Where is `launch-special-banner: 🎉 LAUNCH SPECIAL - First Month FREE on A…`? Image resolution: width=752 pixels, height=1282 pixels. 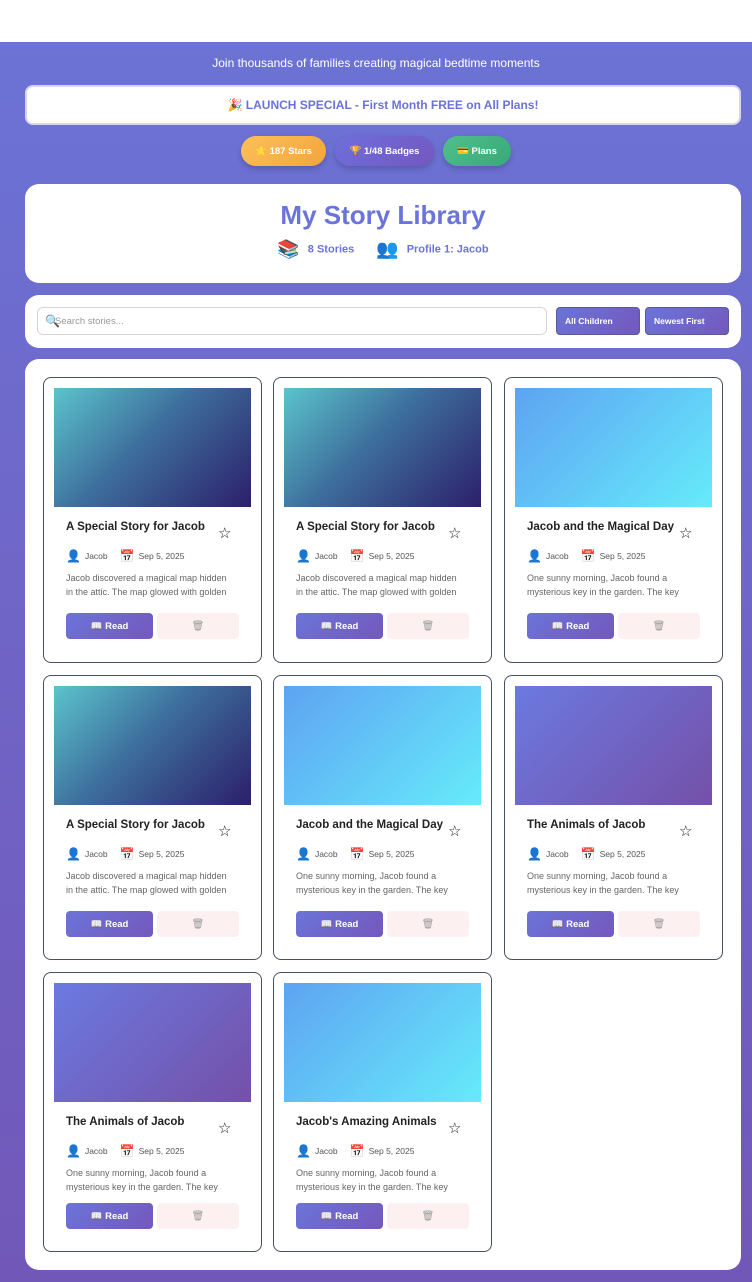
launch-special-banner: 🎉 LAUNCH SPECIAL - First Month FREE on A… is located at coordinates (383, 105).